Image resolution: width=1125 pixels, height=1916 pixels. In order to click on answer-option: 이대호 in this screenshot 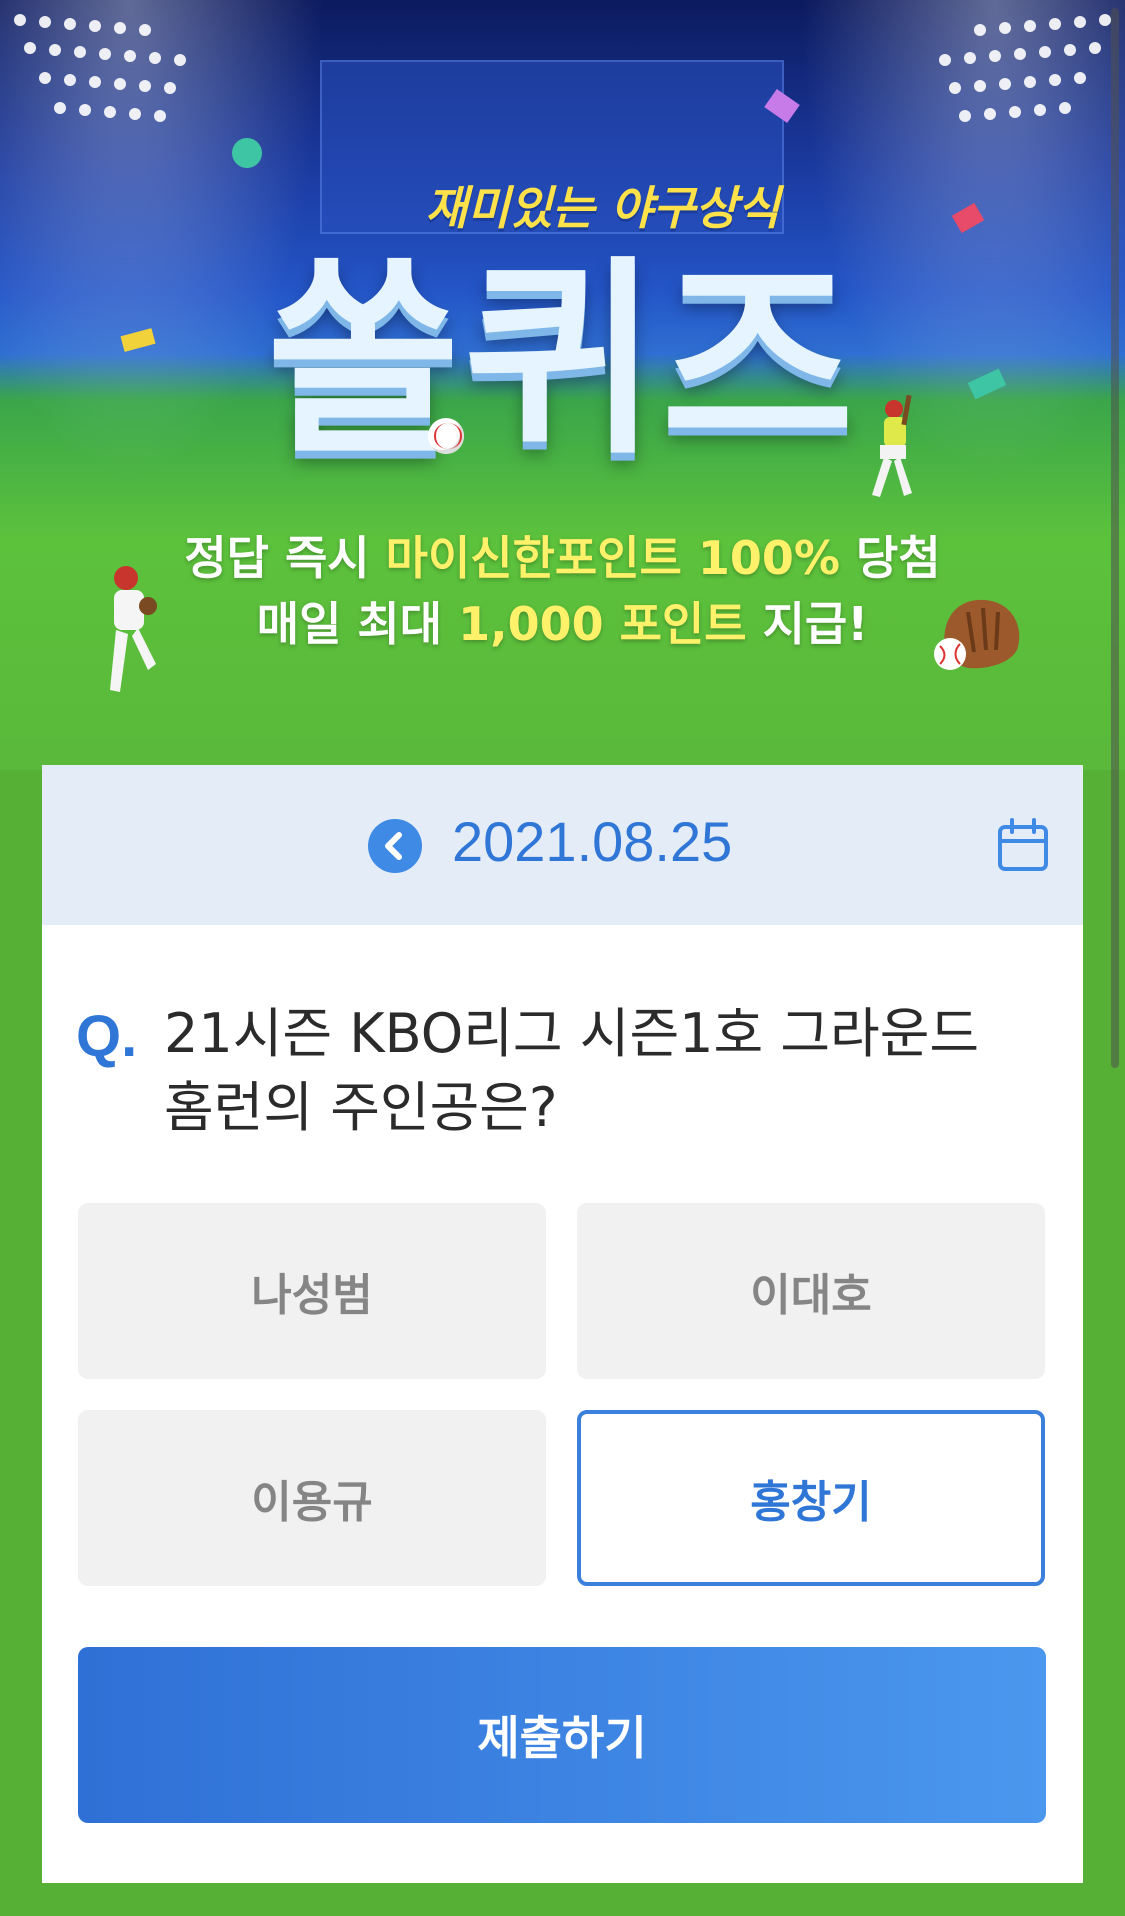, I will do `click(811, 1291)`.